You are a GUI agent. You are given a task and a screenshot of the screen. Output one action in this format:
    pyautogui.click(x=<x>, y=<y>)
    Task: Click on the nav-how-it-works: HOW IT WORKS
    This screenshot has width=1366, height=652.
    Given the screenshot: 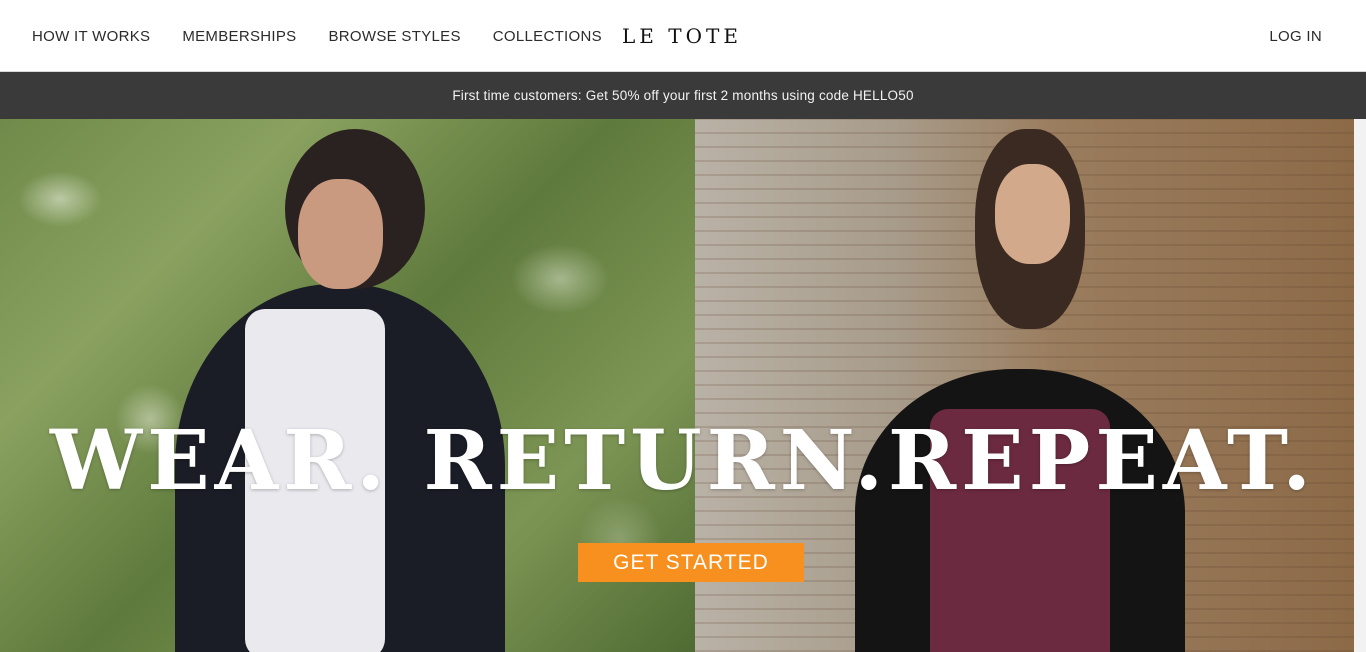 What is the action you would take?
    pyautogui.click(x=91, y=36)
    